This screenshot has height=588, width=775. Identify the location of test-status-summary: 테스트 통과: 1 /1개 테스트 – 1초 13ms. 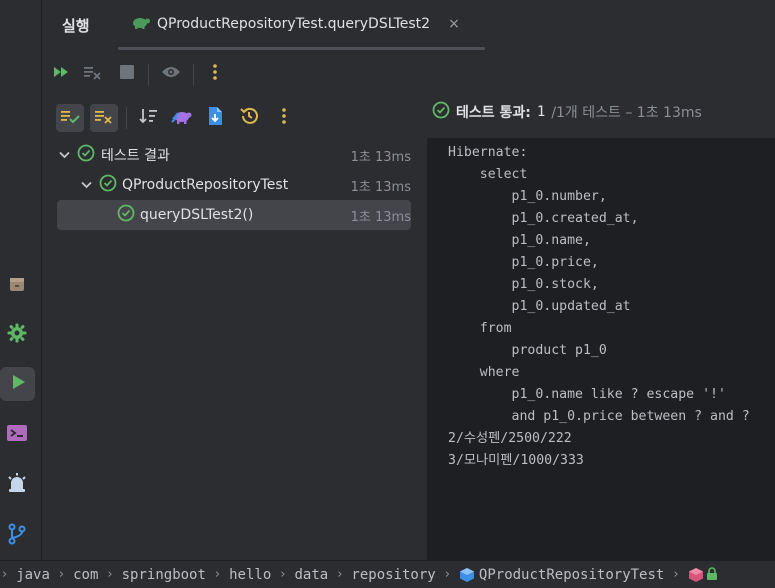
(567, 112).